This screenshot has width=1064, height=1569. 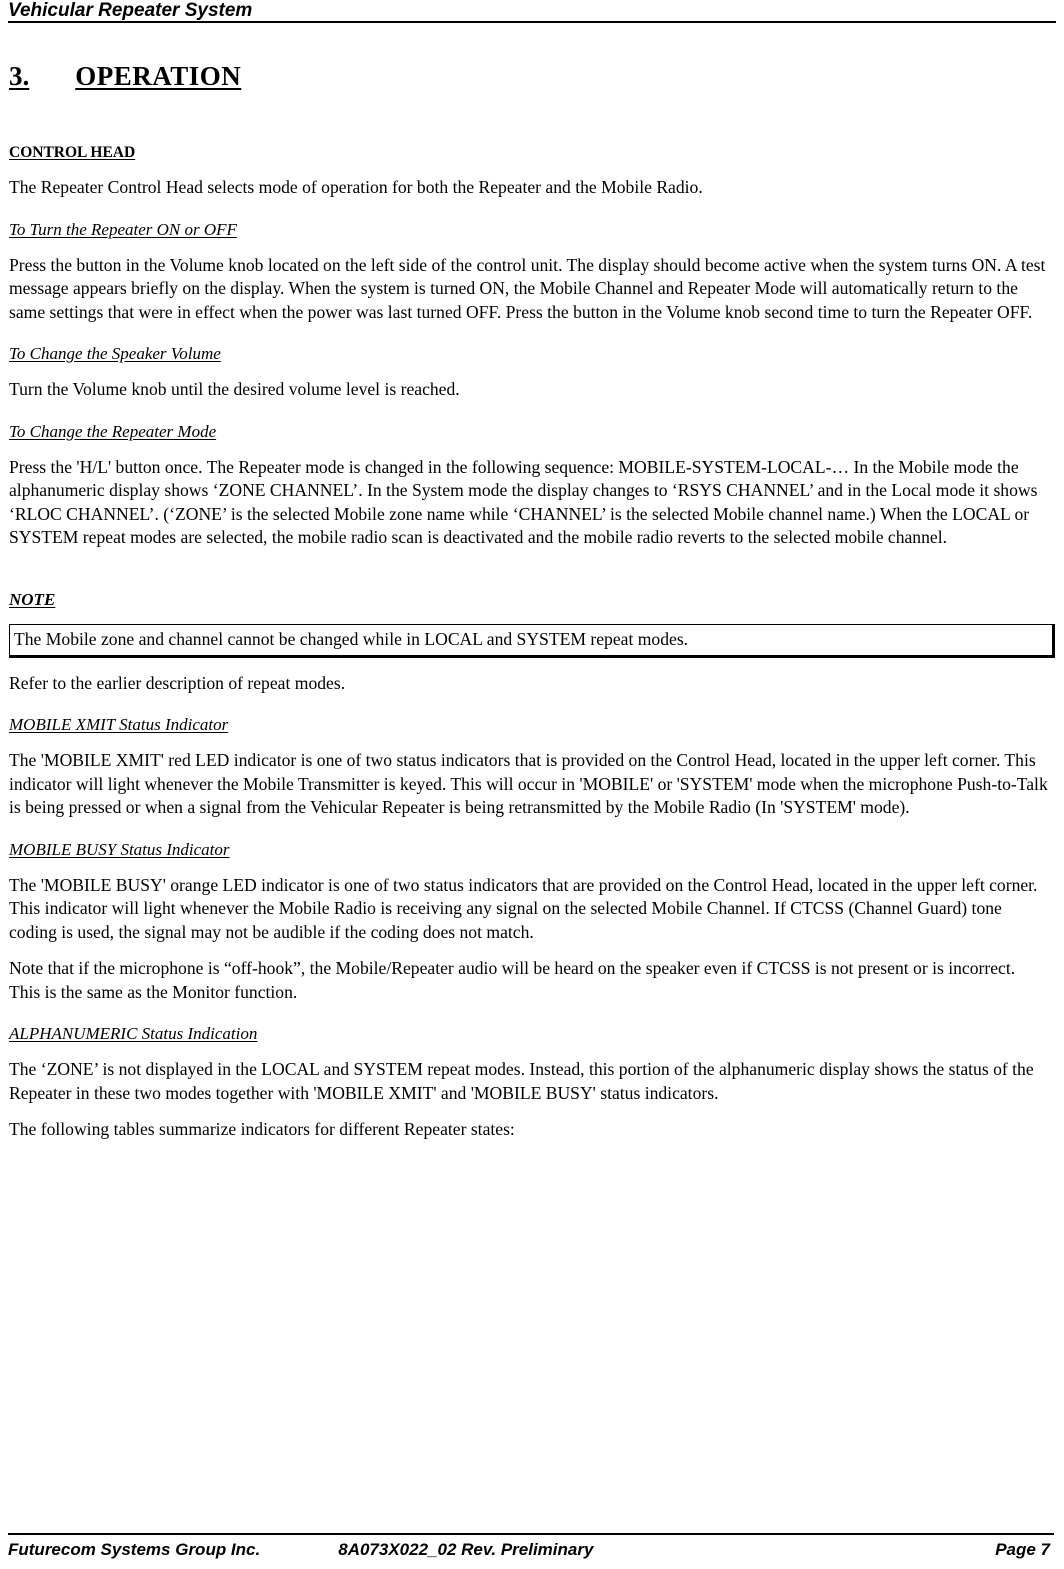 What do you see at coordinates (532, 12) in the screenshot?
I see `page-header: Vehicular Repeater System` at bounding box center [532, 12].